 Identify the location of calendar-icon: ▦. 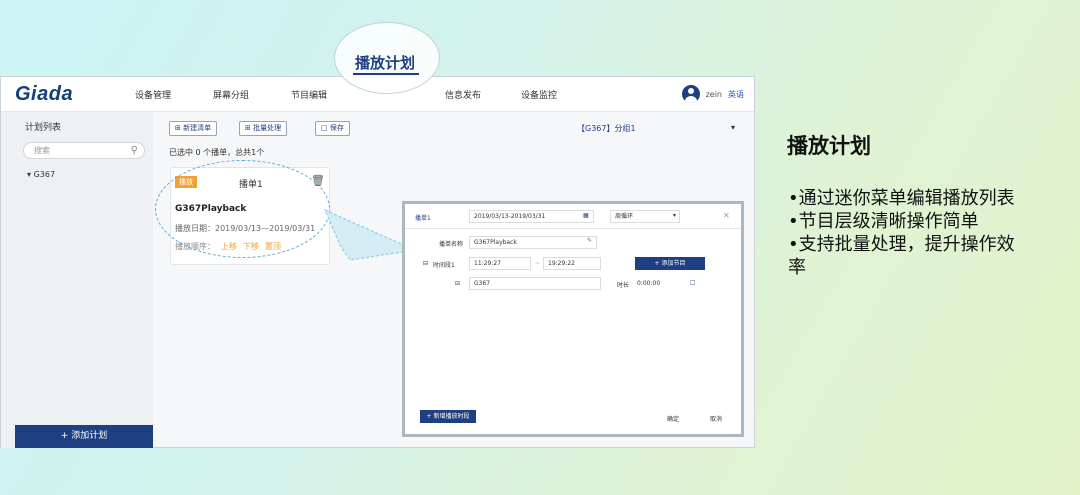
(586, 215).